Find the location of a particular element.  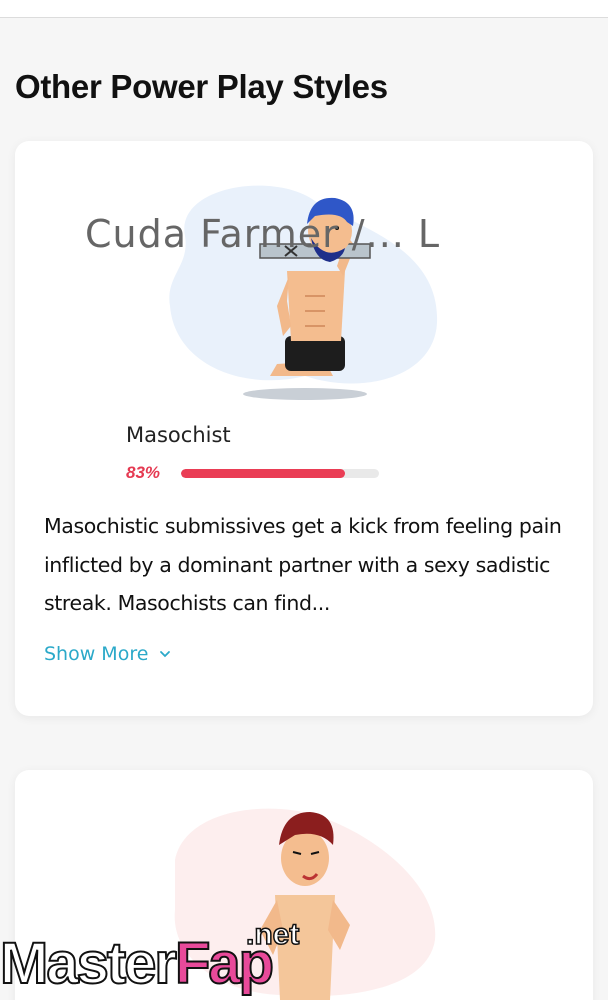

card-2-partial-text: Cuda Farmer /... L is located at coordinates (263, 234).